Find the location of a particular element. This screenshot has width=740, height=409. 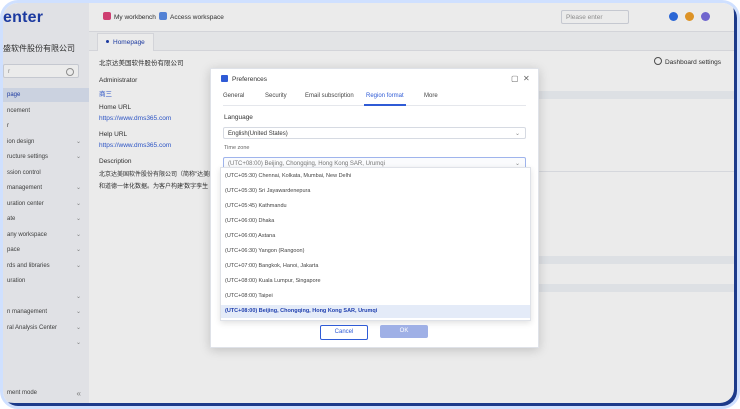

timezone-option: (UTC+06:00) Dhaka is located at coordinates (375, 221).